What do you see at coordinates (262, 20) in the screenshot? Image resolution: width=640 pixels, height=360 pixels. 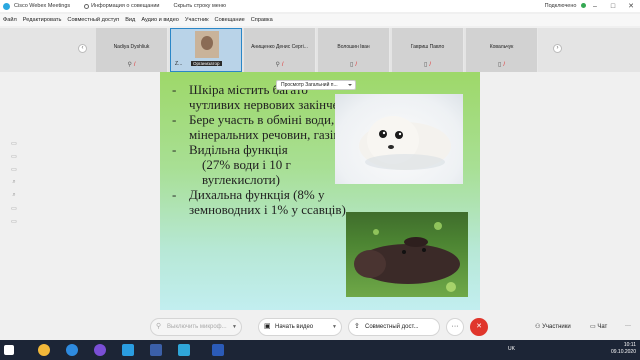 I see `menu-help: Справка` at bounding box center [262, 20].